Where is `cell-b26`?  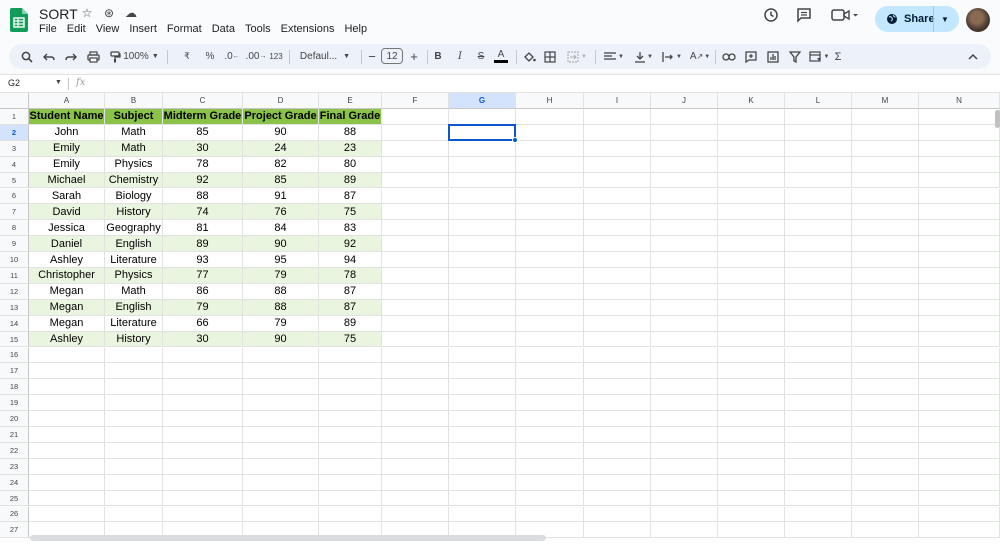 cell-b26 is located at coordinates (134, 514).